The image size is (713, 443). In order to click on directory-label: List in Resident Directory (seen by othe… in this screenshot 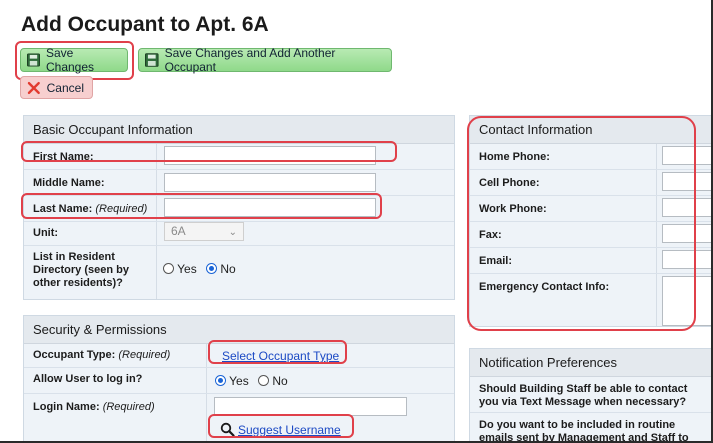, I will do `click(81, 270)`.